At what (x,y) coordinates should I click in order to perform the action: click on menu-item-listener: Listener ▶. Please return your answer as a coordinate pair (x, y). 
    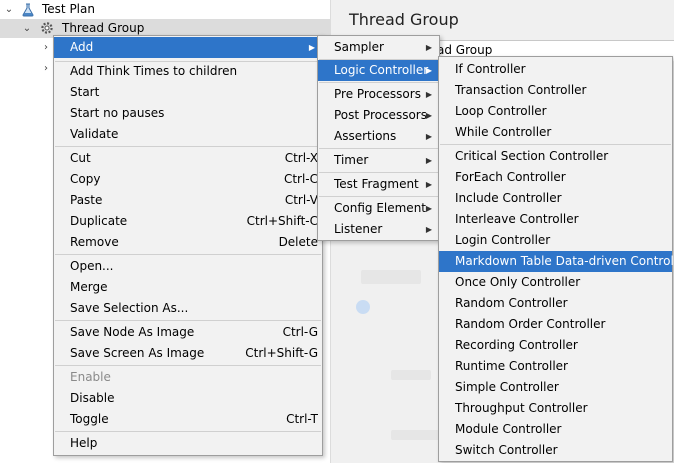
    Looking at the image, I should click on (378, 229).